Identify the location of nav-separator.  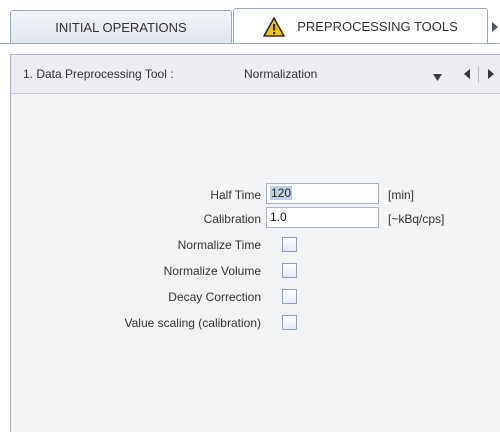
(478, 74).